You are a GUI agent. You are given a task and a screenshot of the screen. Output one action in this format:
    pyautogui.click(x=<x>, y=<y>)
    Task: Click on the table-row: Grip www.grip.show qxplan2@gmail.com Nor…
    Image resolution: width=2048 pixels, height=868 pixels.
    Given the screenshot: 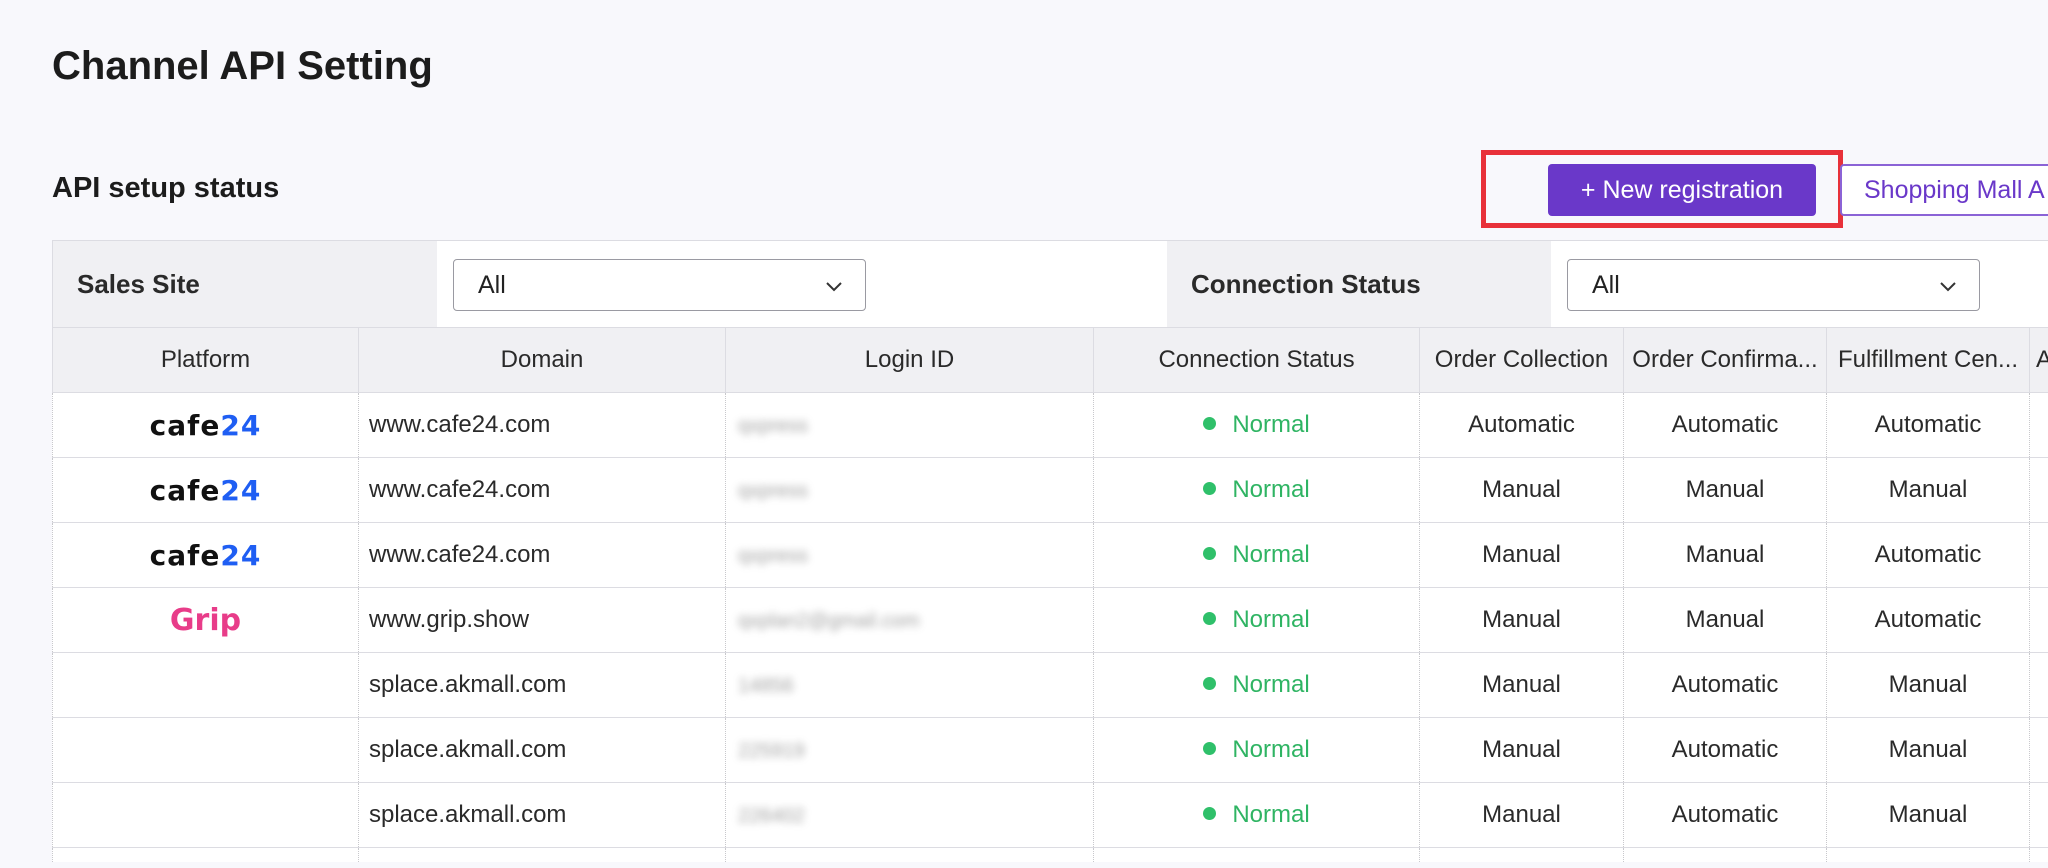 What is the action you would take?
    pyautogui.click(x=1050, y=620)
    